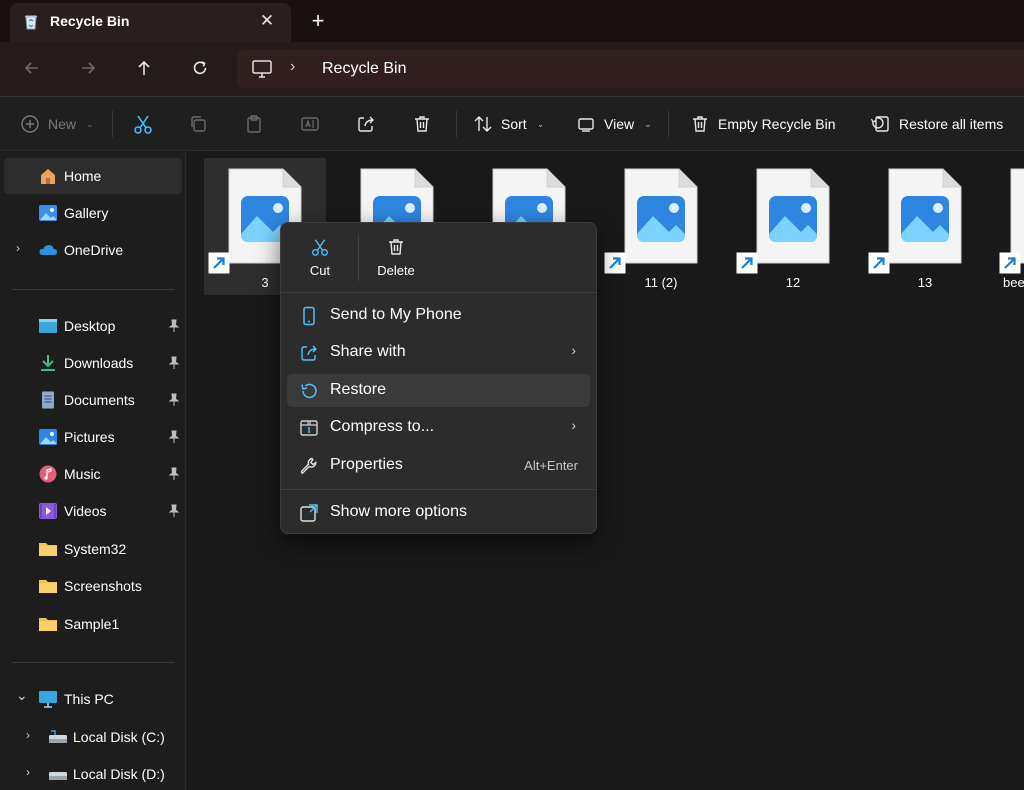 Image resolution: width=1024 pixels, height=790 pixels. What do you see at coordinates (396, 270) in the screenshot?
I see `delete-label: Delete` at bounding box center [396, 270].